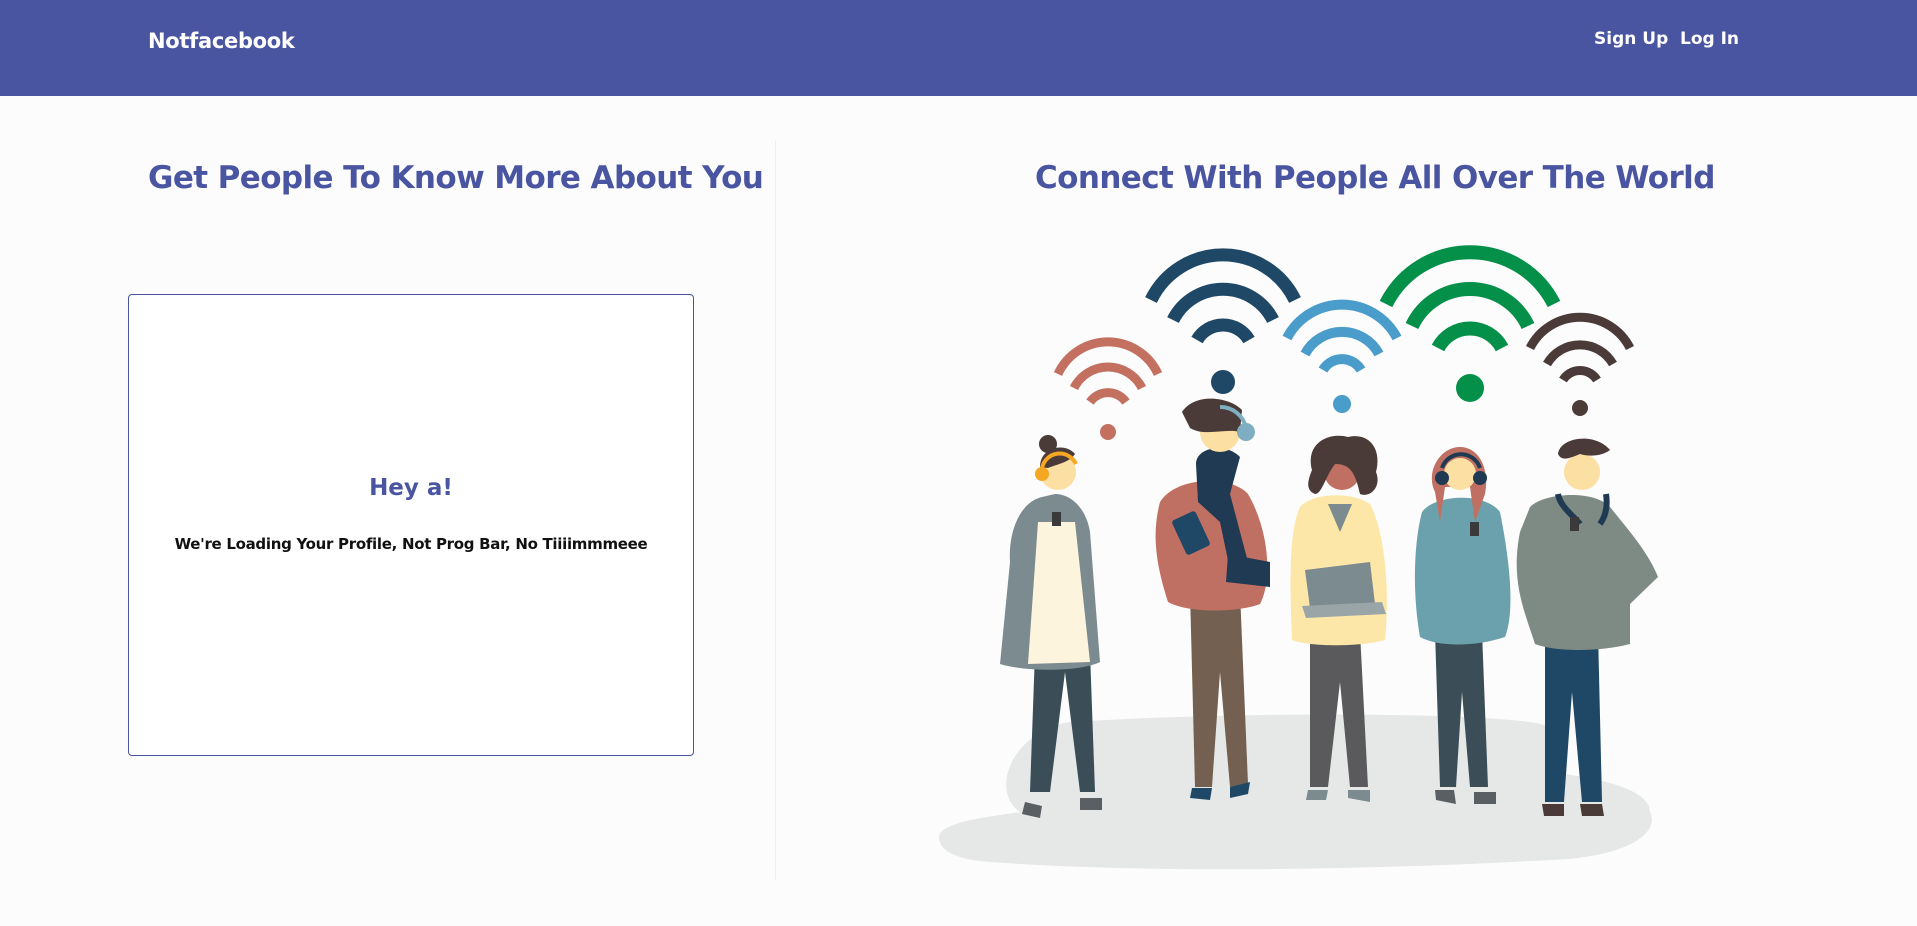  What do you see at coordinates (775, 510) in the screenshot?
I see `column-divider` at bounding box center [775, 510].